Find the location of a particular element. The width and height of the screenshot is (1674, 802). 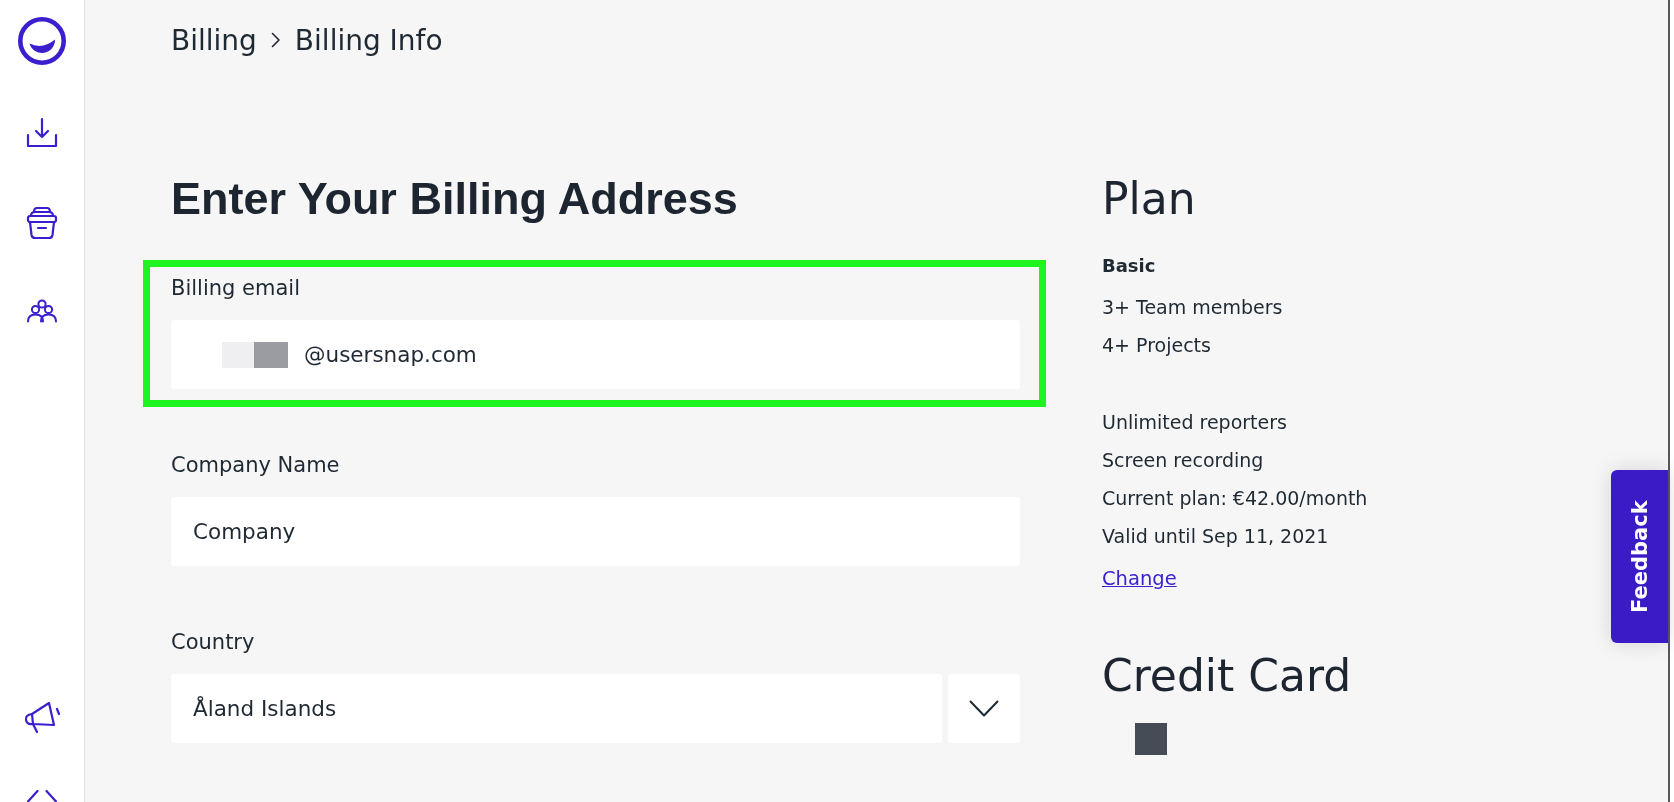

plan-feature: 4+ Projects is located at coordinates (1156, 345).